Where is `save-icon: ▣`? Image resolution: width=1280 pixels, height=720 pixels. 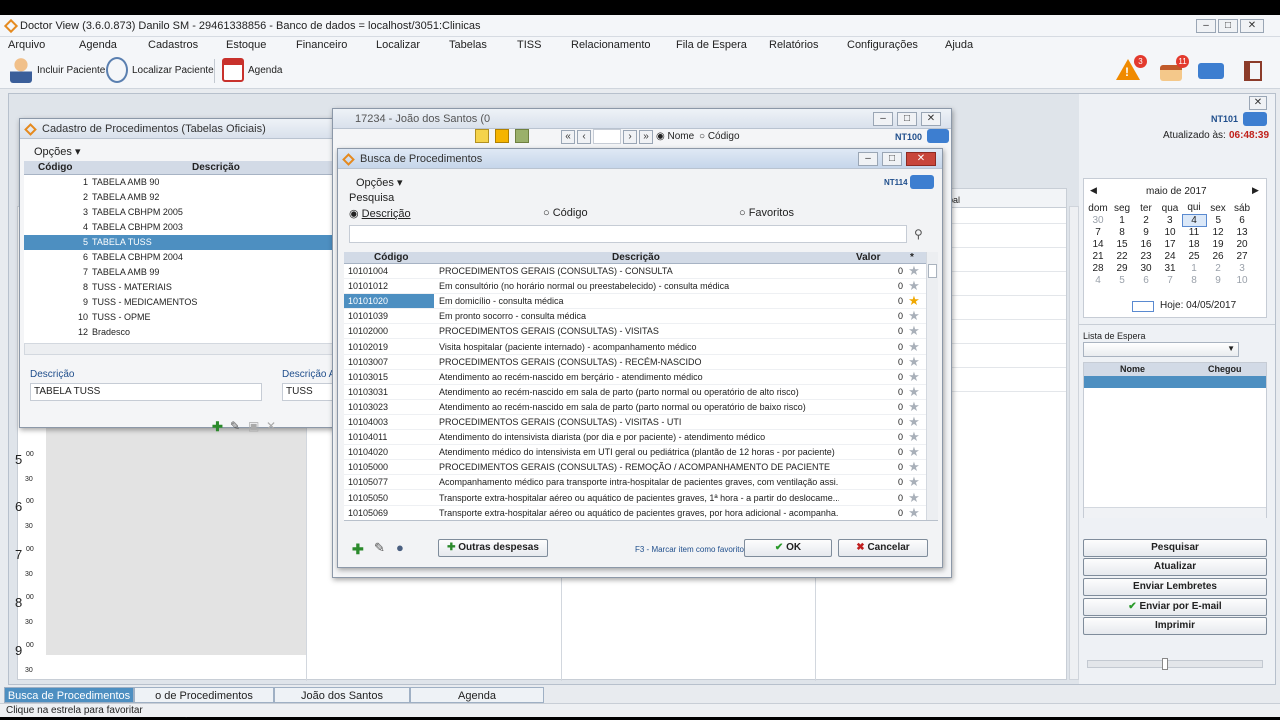
save-icon: ▣ is located at coordinates (253, 426).